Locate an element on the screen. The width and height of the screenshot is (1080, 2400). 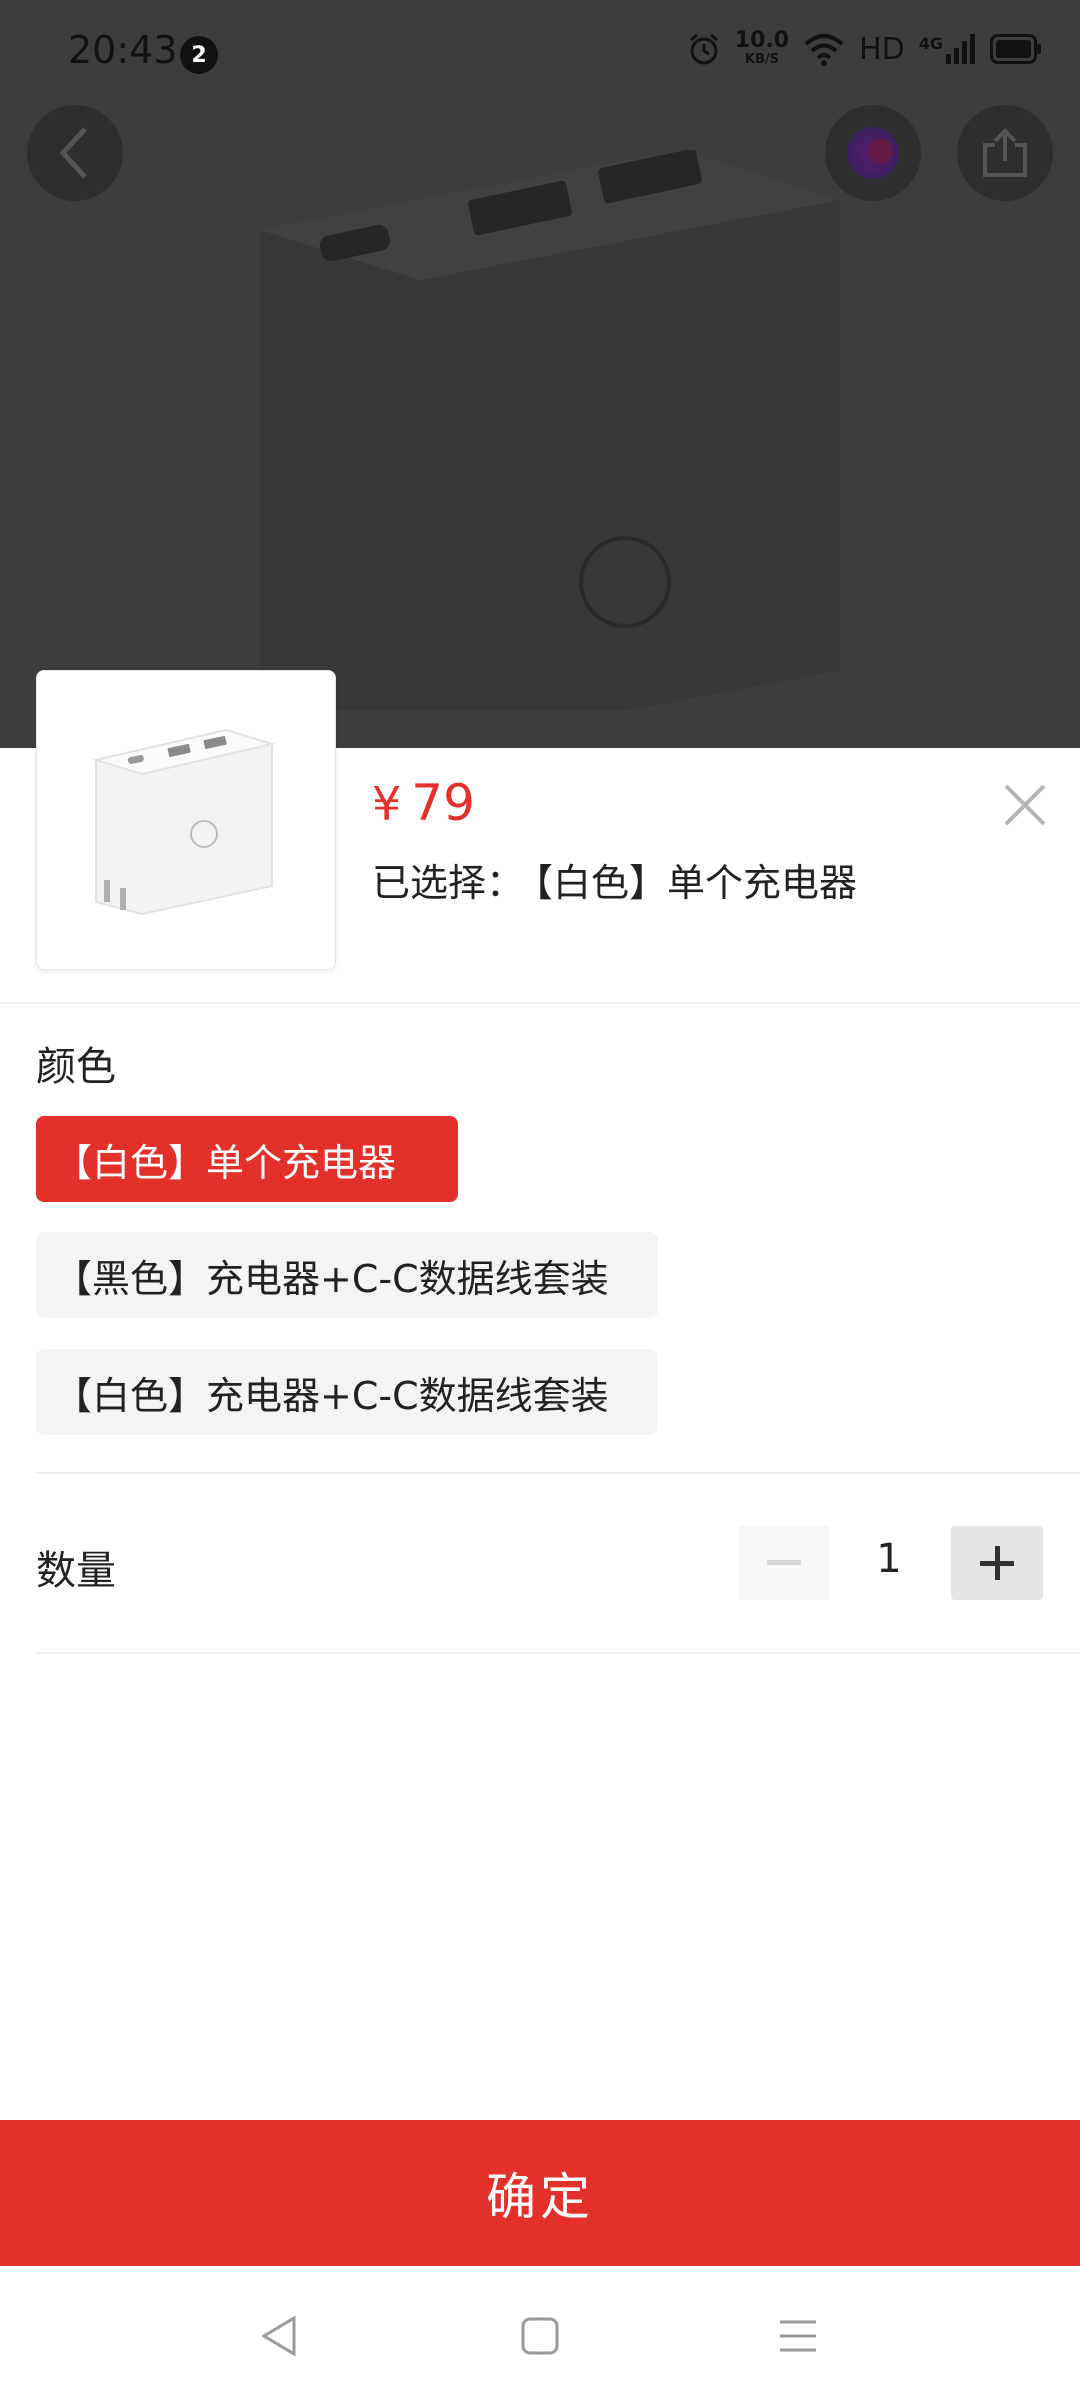
chevron-left-icon is located at coordinates (73, 153).